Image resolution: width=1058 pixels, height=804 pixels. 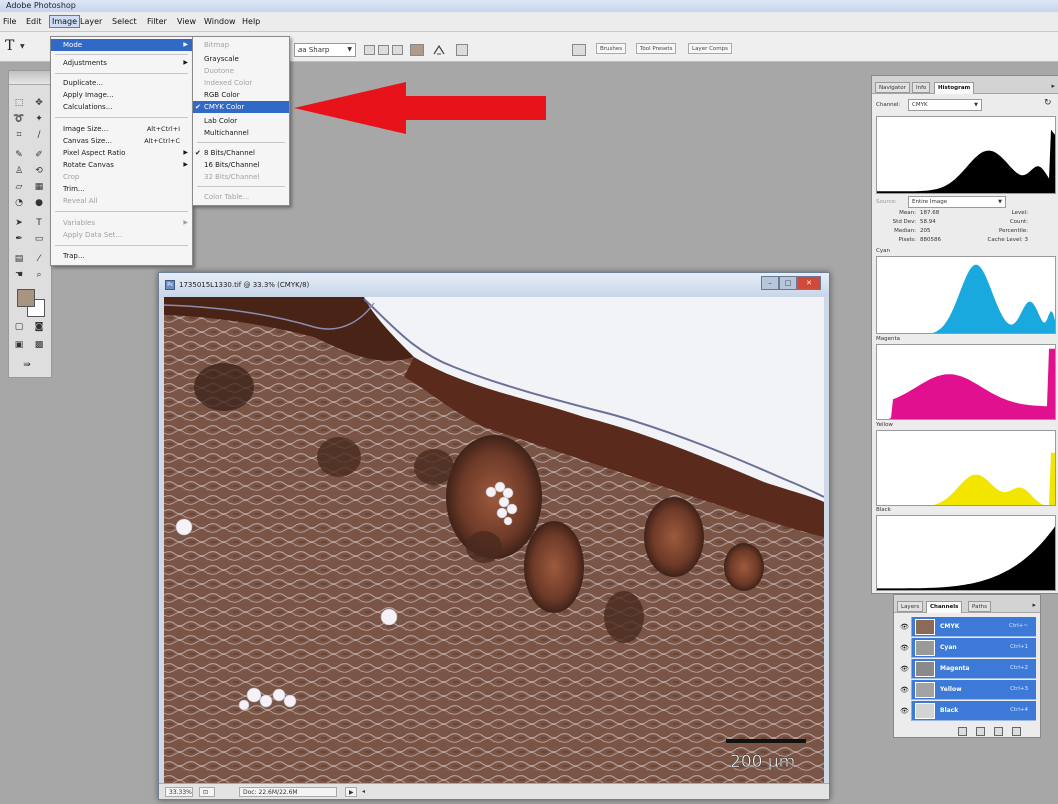 What do you see at coordinates (39, 119) in the screenshot?
I see `magic-wand-tool-icon: ✦` at bounding box center [39, 119].